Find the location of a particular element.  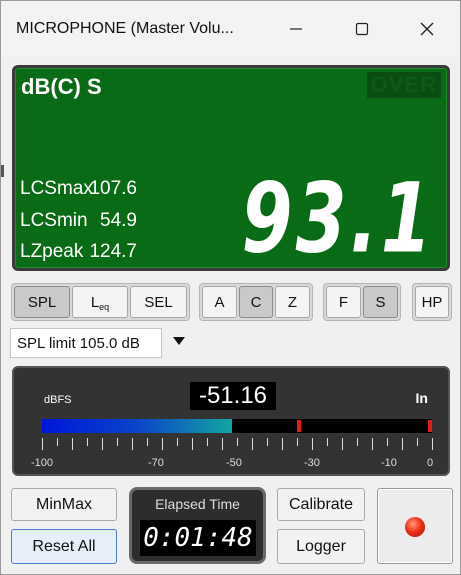

record-indicator-icon is located at coordinates (415, 527).